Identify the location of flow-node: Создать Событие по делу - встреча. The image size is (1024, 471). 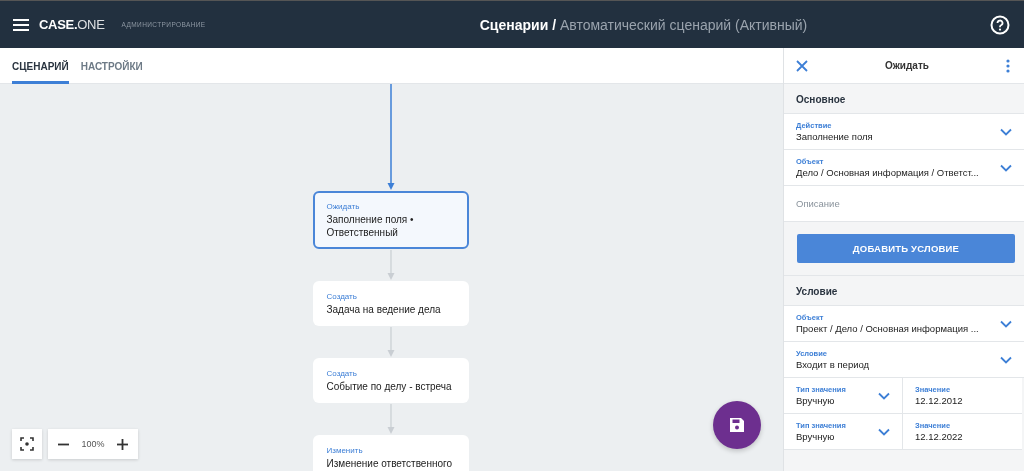
(390, 380).